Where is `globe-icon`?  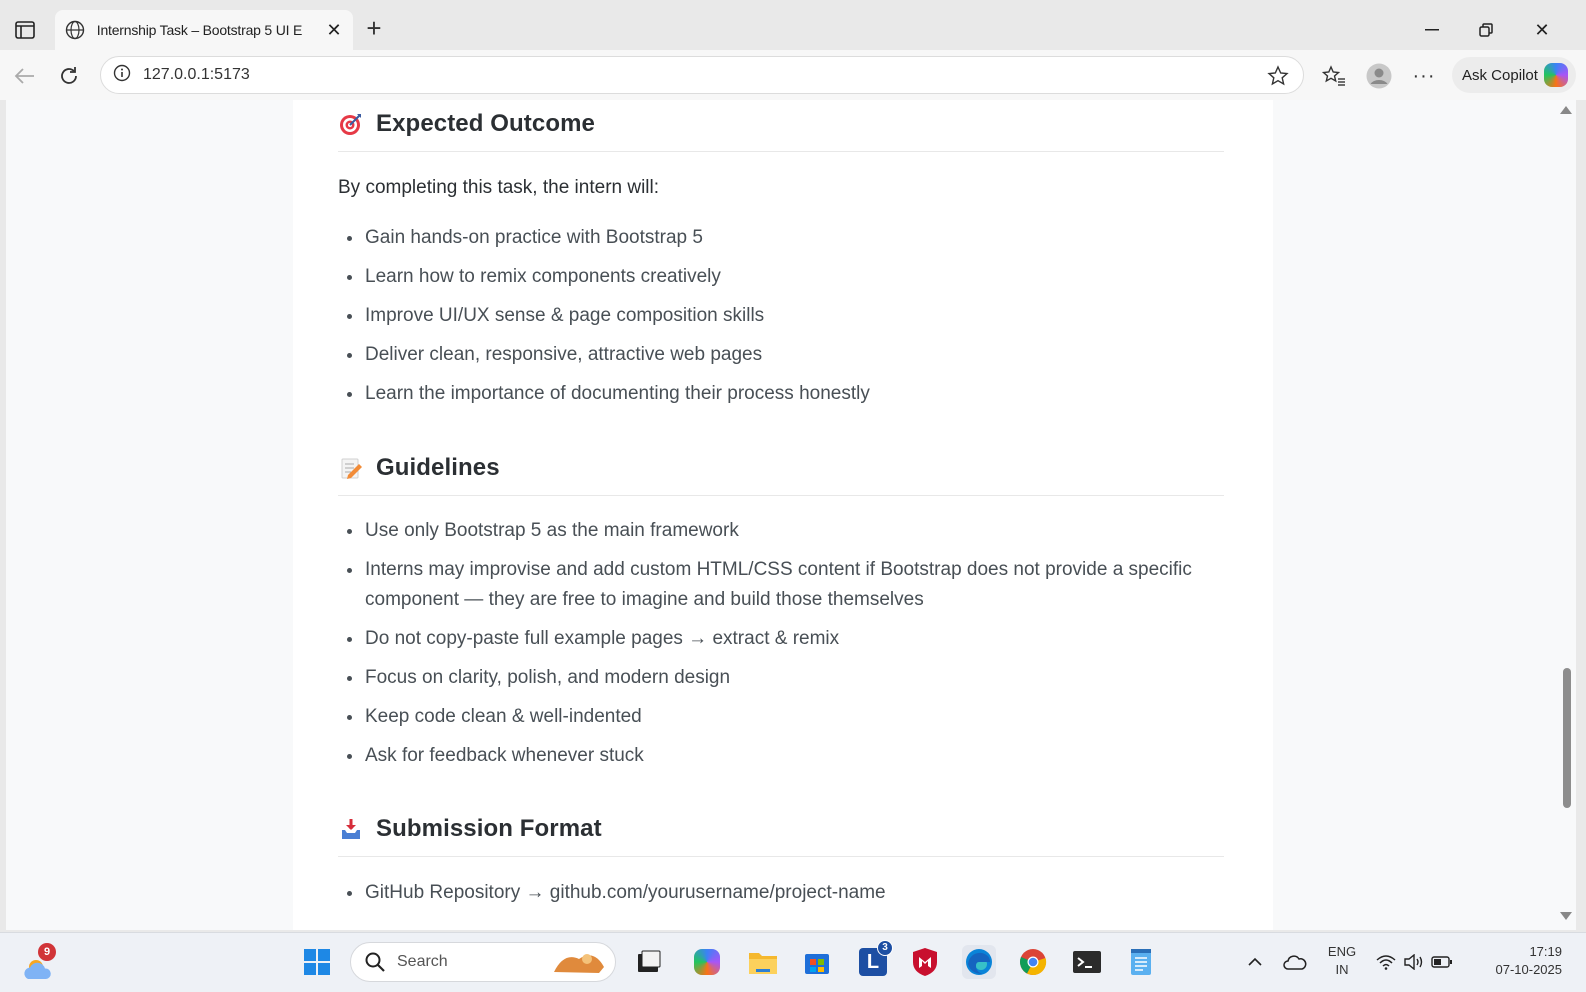
globe-icon is located at coordinates (76, 30).